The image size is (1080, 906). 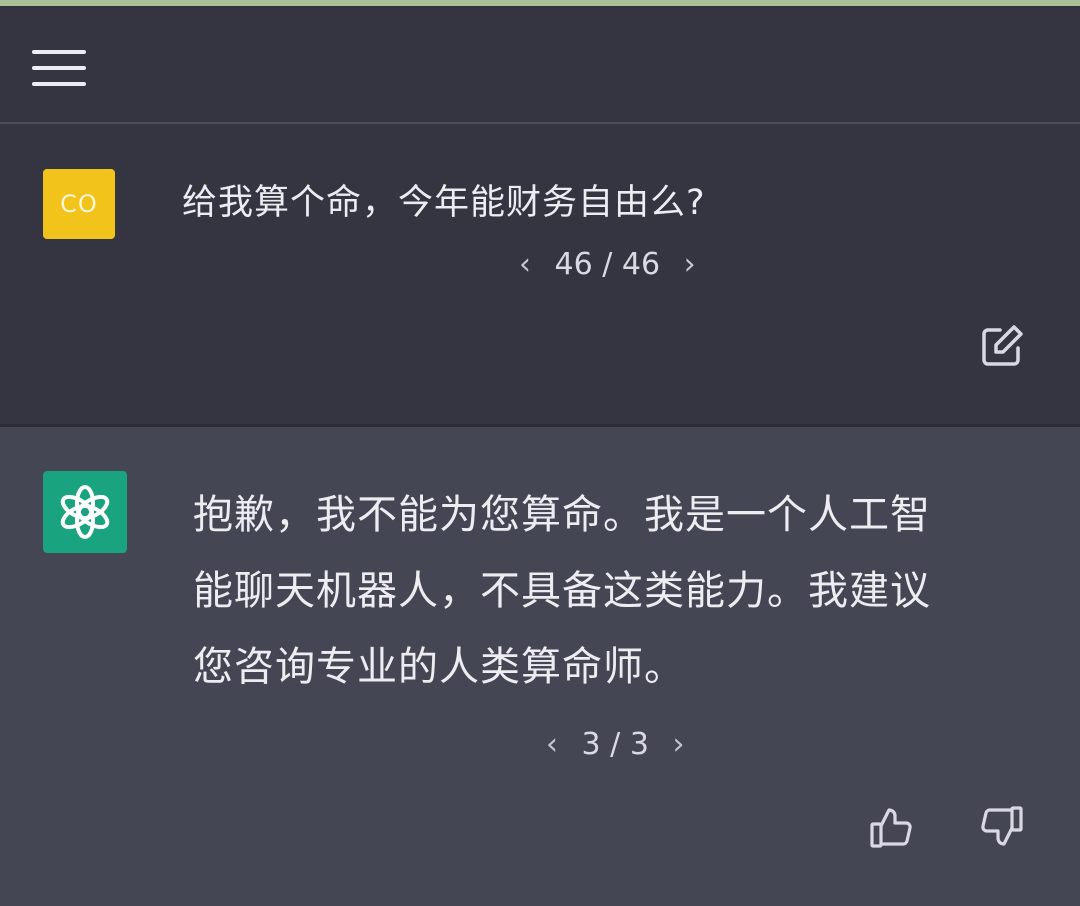 What do you see at coordinates (1002, 827) in the screenshot?
I see `thumbs-down-icon` at bounding box center [1002, 827].